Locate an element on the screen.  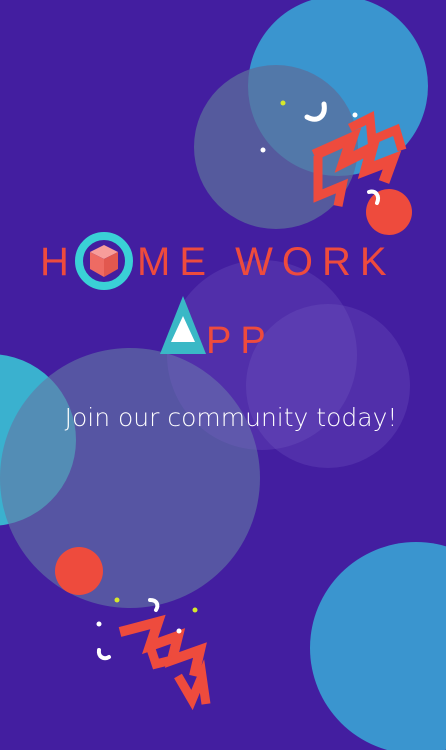
red-dot-bottom is located at coordinates (79, 571).